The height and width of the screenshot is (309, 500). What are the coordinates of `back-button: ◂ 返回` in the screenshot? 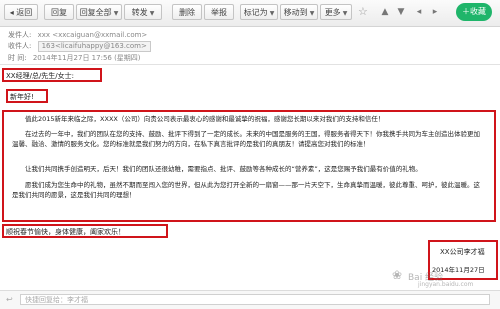 It's located at (21, 12).